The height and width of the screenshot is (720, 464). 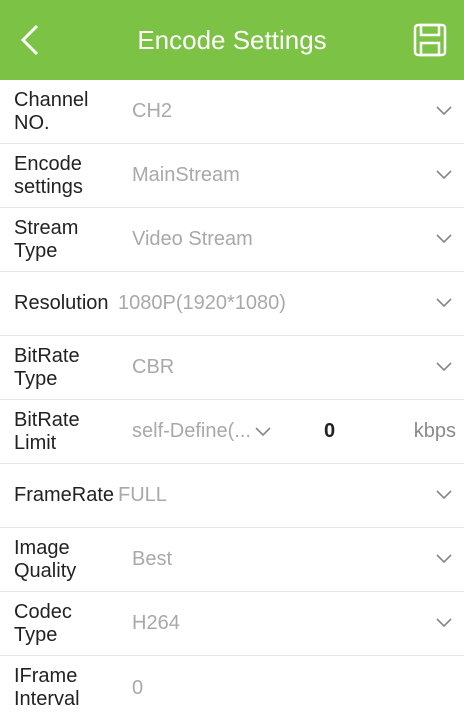 What do you see at coordinates (232, 368) in the screenshot?
I see `bitrate-type-row: BitRate Type CBR` at bounding box center [232, 368].